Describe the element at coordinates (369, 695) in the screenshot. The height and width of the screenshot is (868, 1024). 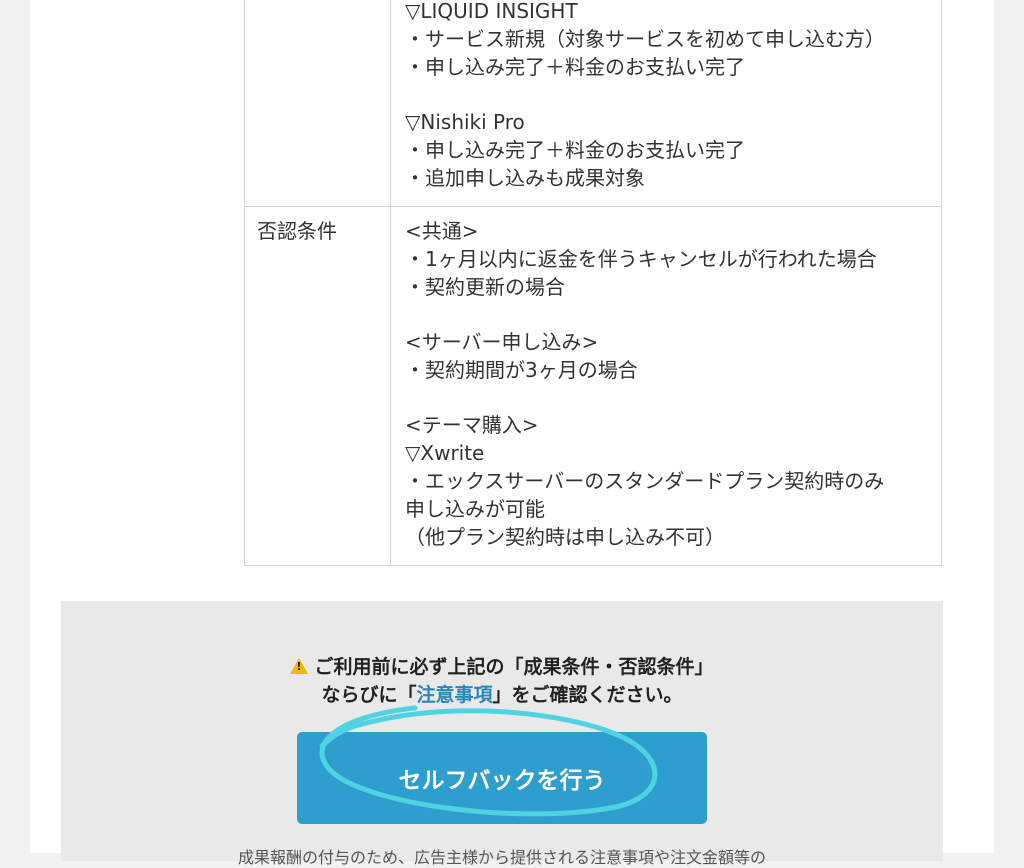
I see `notice-line-2-pre: ならびに「` at that location.